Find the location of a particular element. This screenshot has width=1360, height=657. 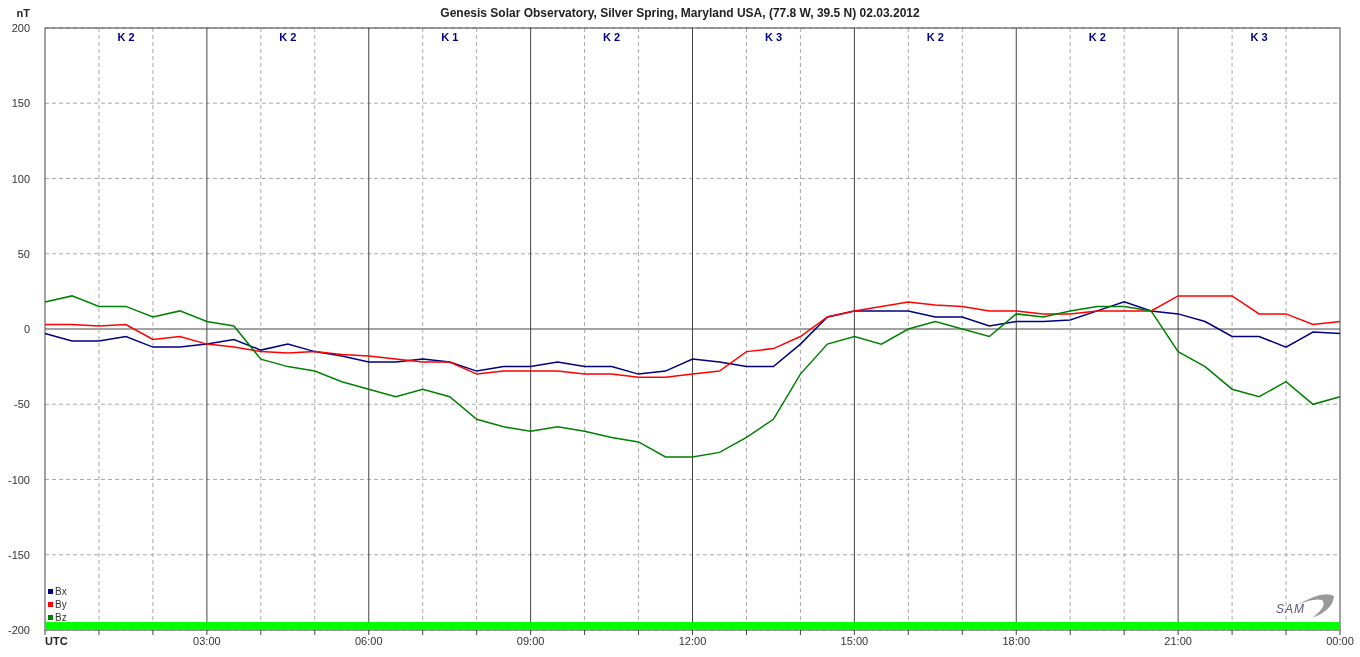

x-tick-label: 00:00 is located at coordinates (1340, 641).